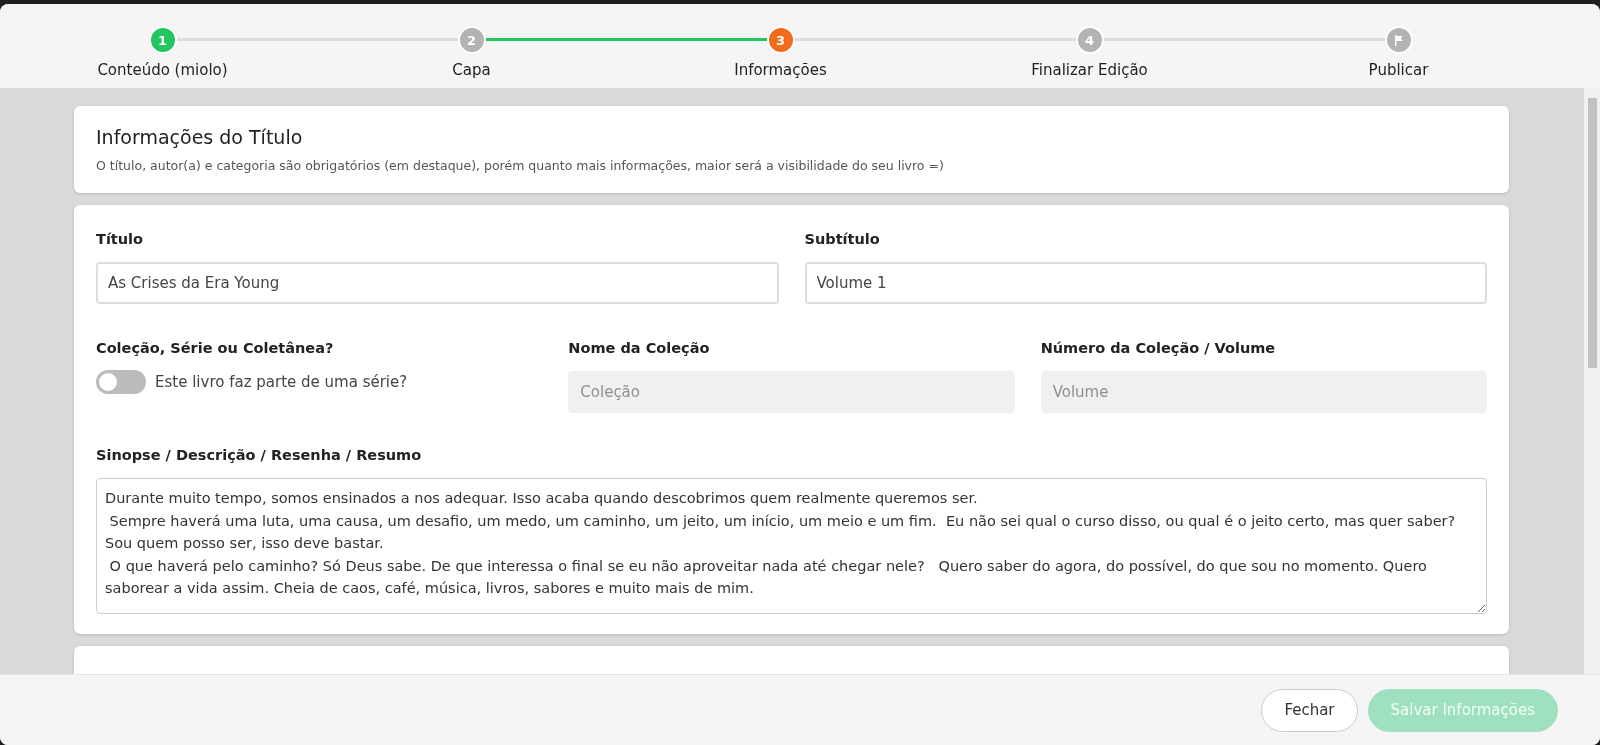 This screenshot has height=745, width=1600. I want to click on field-label: Título, so click(120, 239).